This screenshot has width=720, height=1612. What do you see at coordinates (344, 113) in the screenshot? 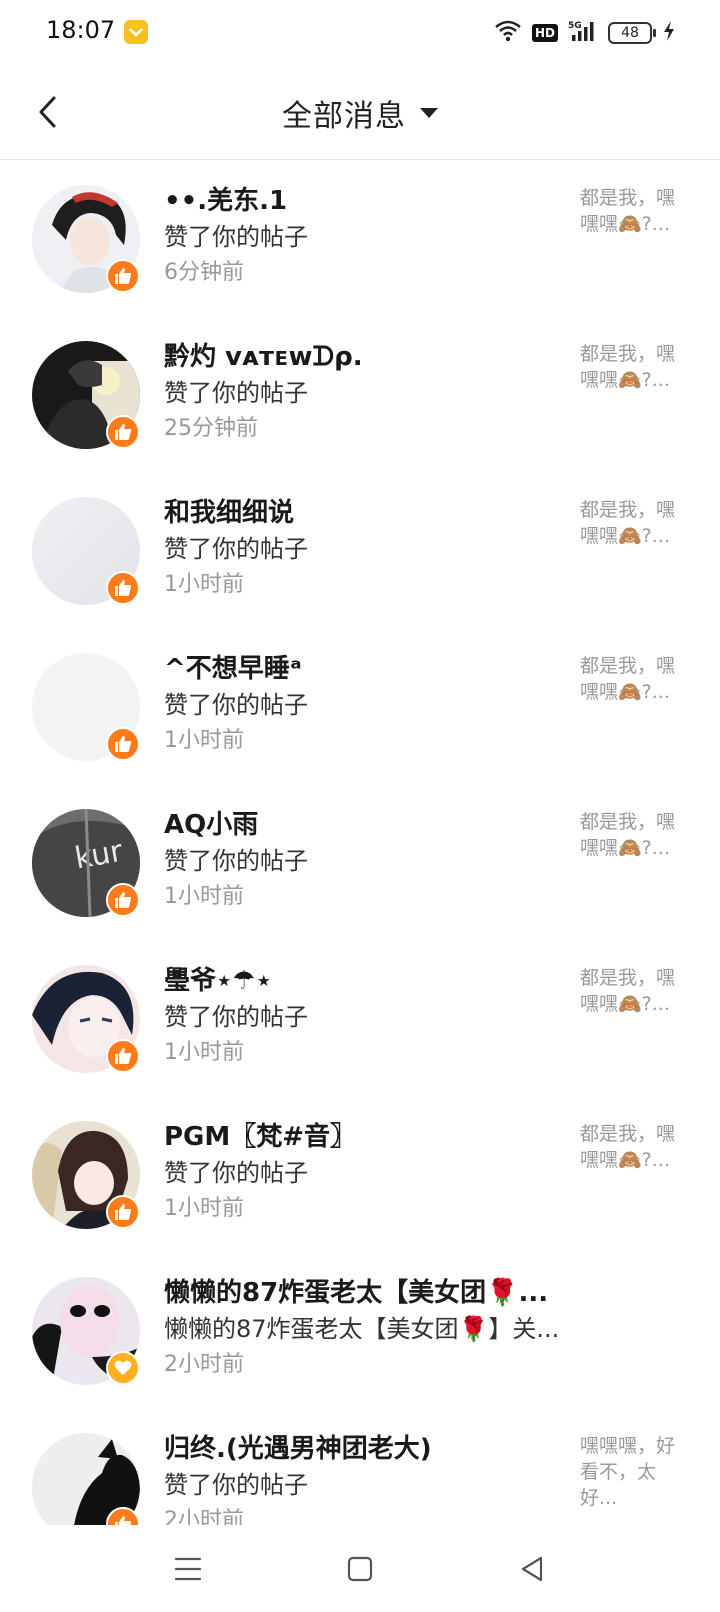
I see `page-title: 全部消息` at bounding box center [344, 113].